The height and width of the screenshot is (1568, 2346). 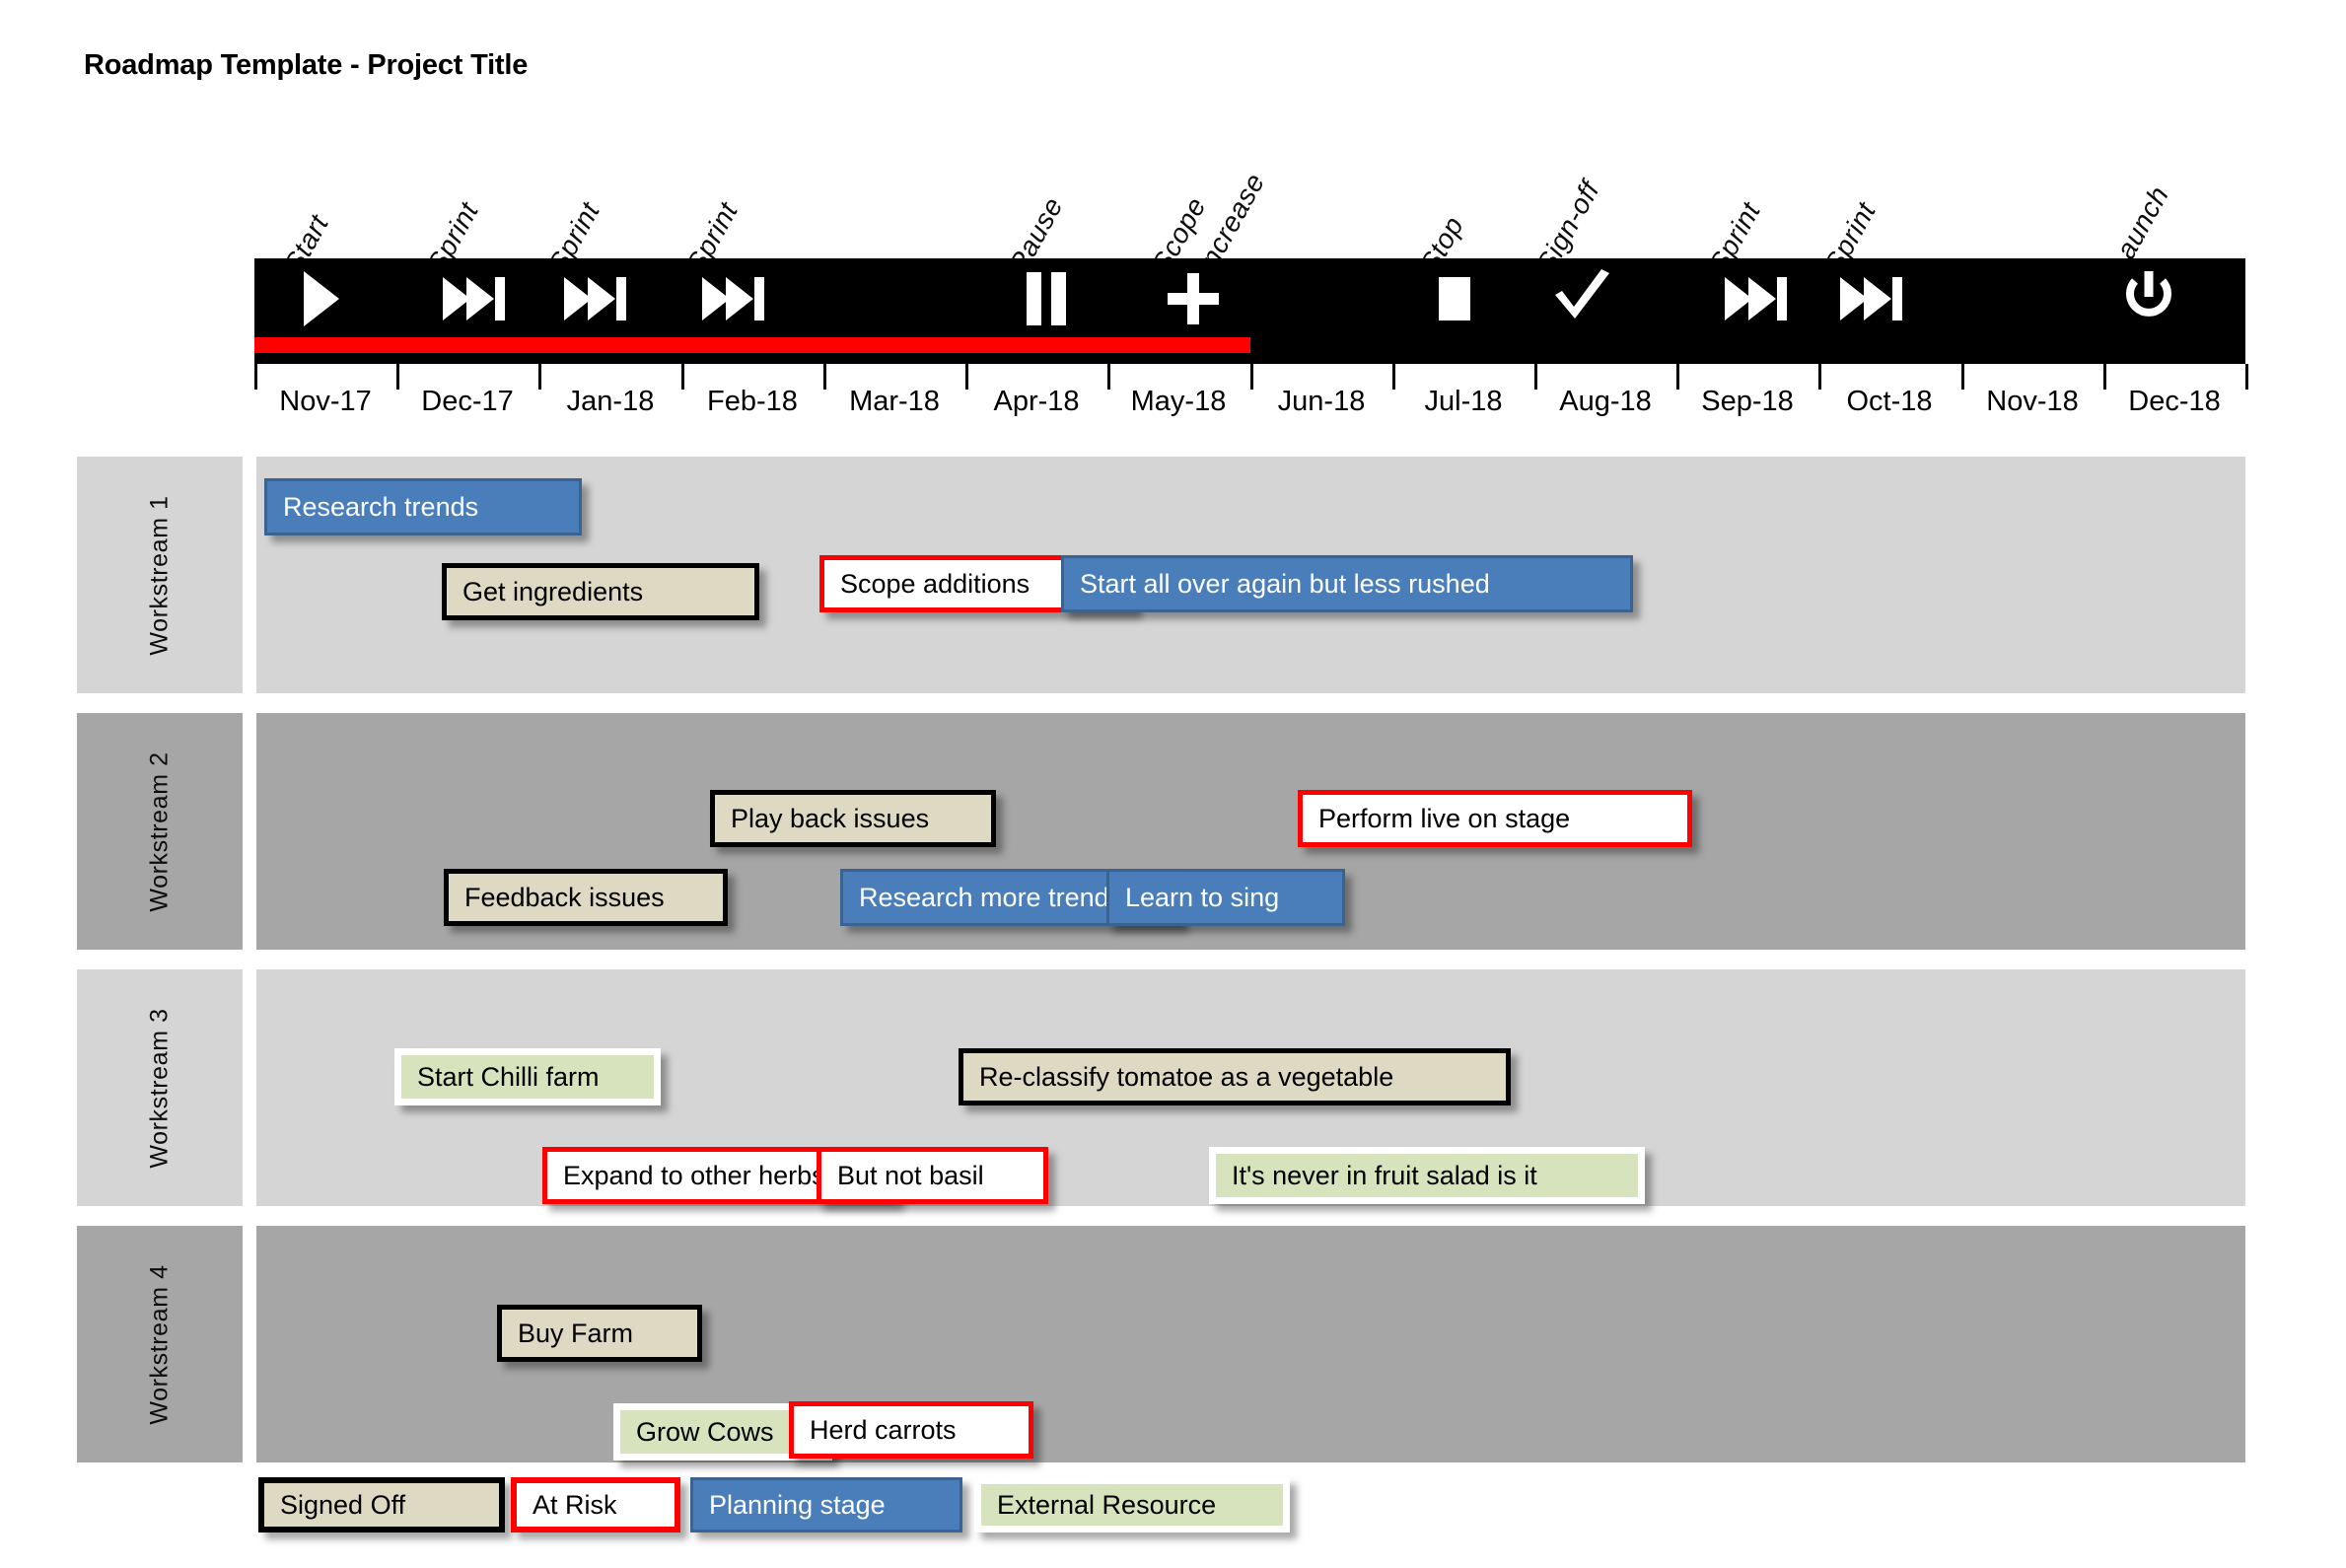 I want to click on month-label: Apr-18, so click(x=1037, y=401).